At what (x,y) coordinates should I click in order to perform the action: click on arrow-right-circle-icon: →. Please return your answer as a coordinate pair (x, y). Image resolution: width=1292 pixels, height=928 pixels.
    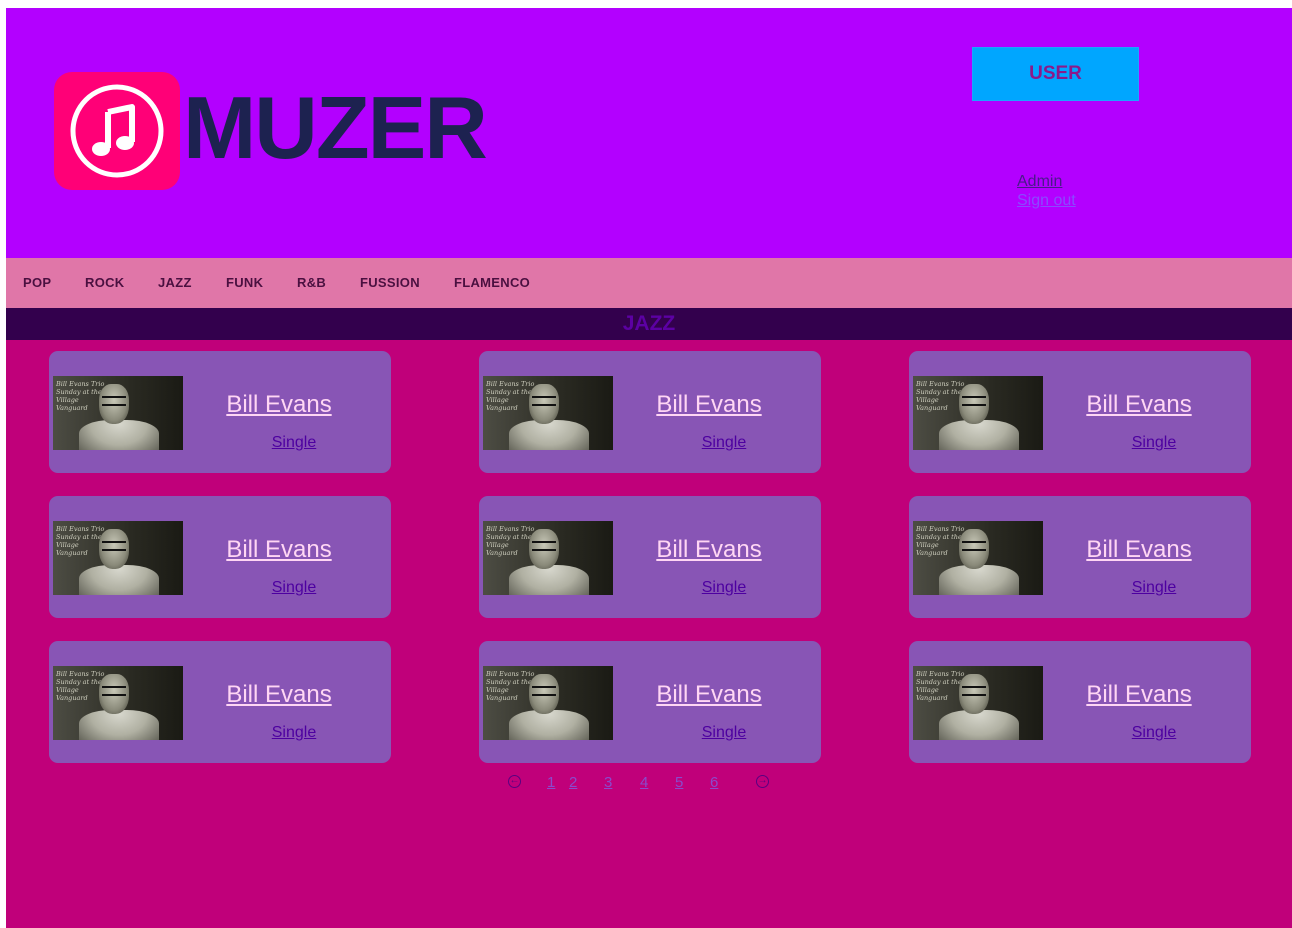
    Looking at the image, I should click on (762, 781).